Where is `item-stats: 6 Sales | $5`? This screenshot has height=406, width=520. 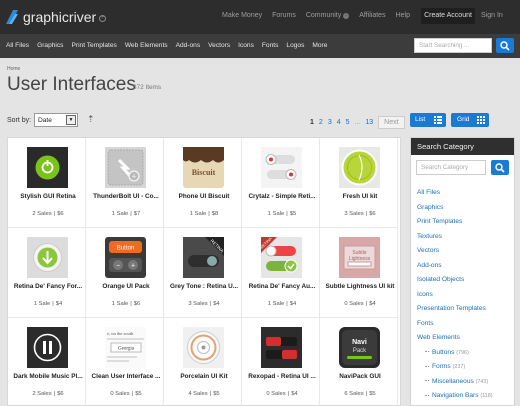
item-stats: 6 Sales | $5 is located at coordinates (360, 394).